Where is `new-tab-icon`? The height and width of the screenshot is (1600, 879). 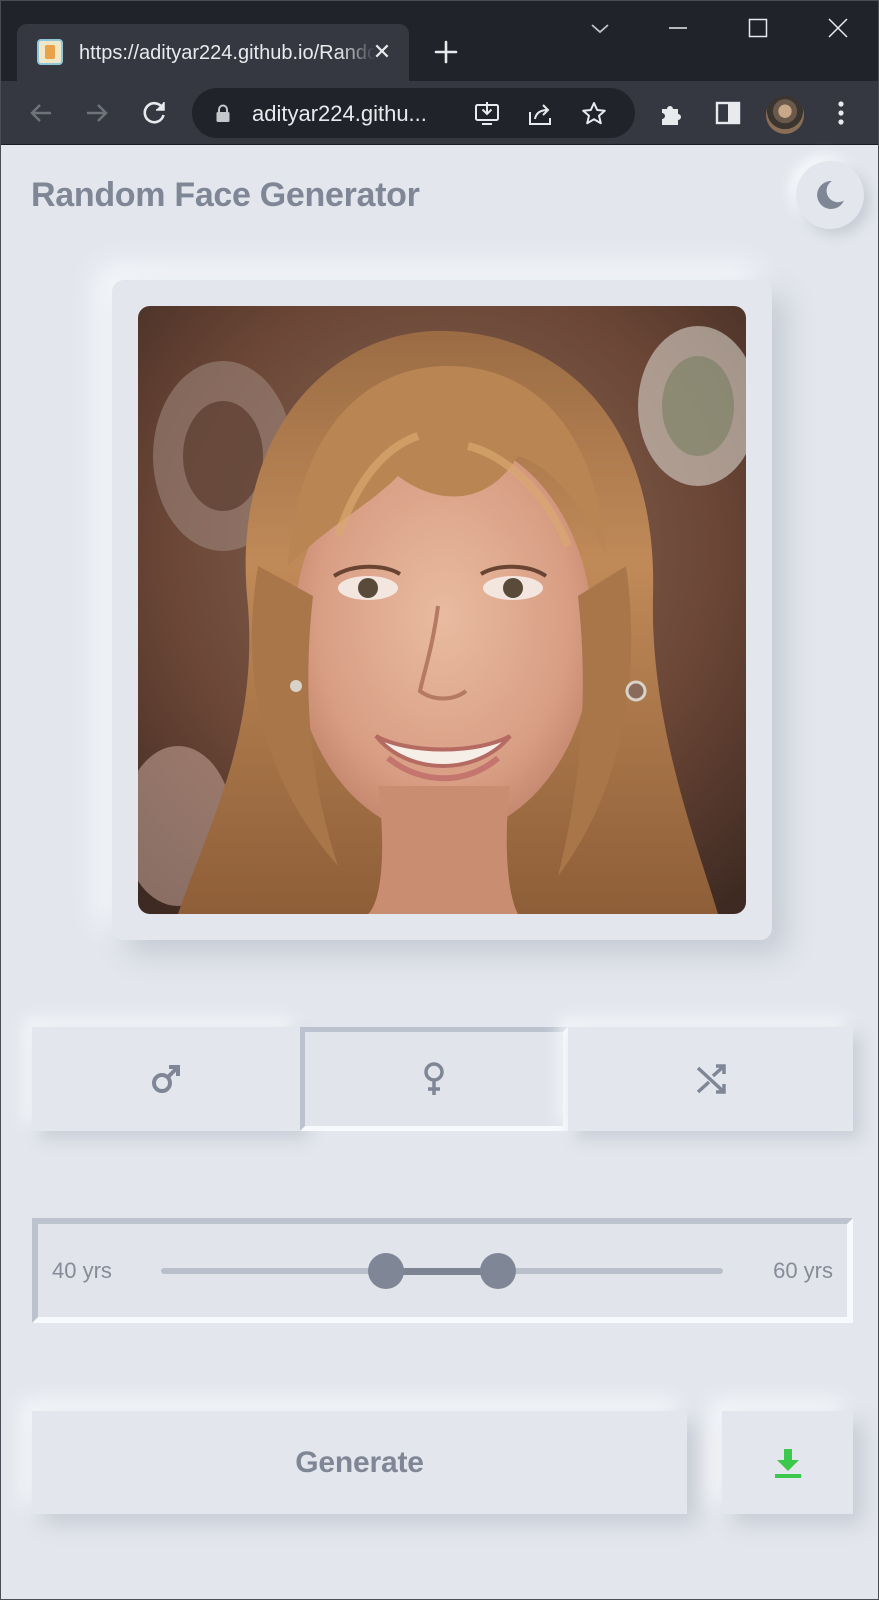
new-tab-icon is located at coordinates (446, 52).